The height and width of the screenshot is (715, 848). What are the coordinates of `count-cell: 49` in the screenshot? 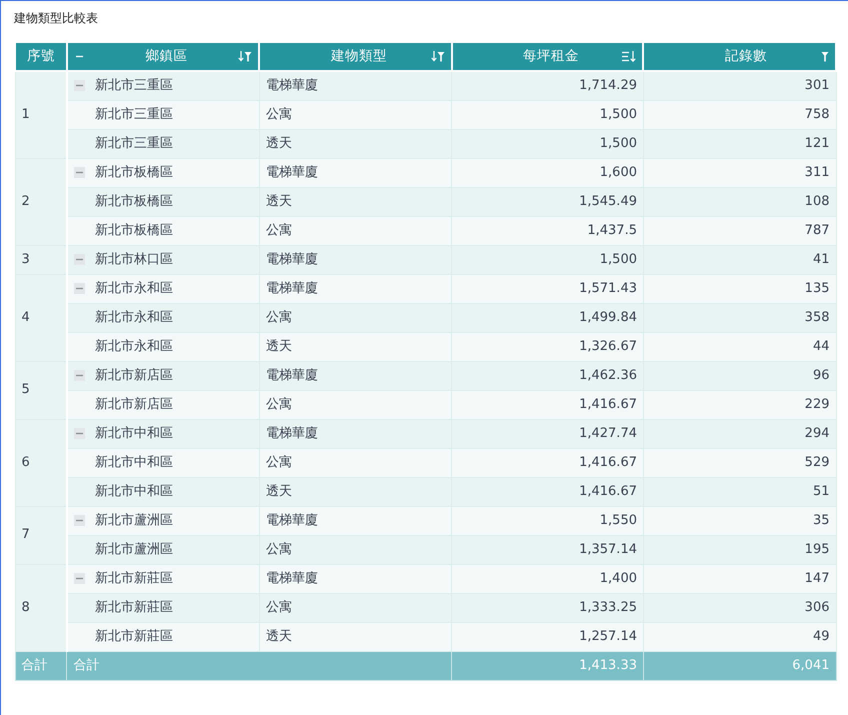 It's located at (739, 636).